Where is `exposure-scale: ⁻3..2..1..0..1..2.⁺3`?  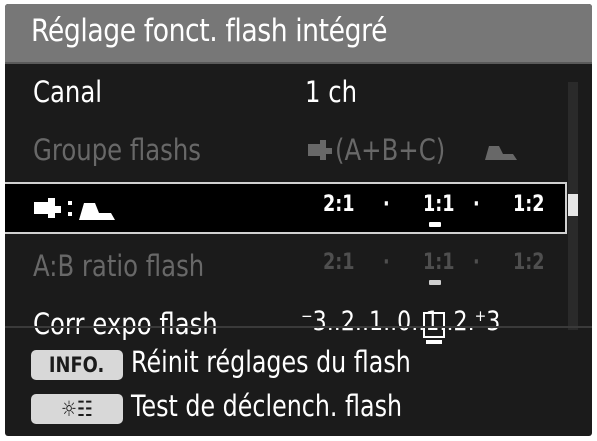
exposure-scale: ⁻3..2..1..0..1..2.⁺3 is located at coordinates (421, 325).